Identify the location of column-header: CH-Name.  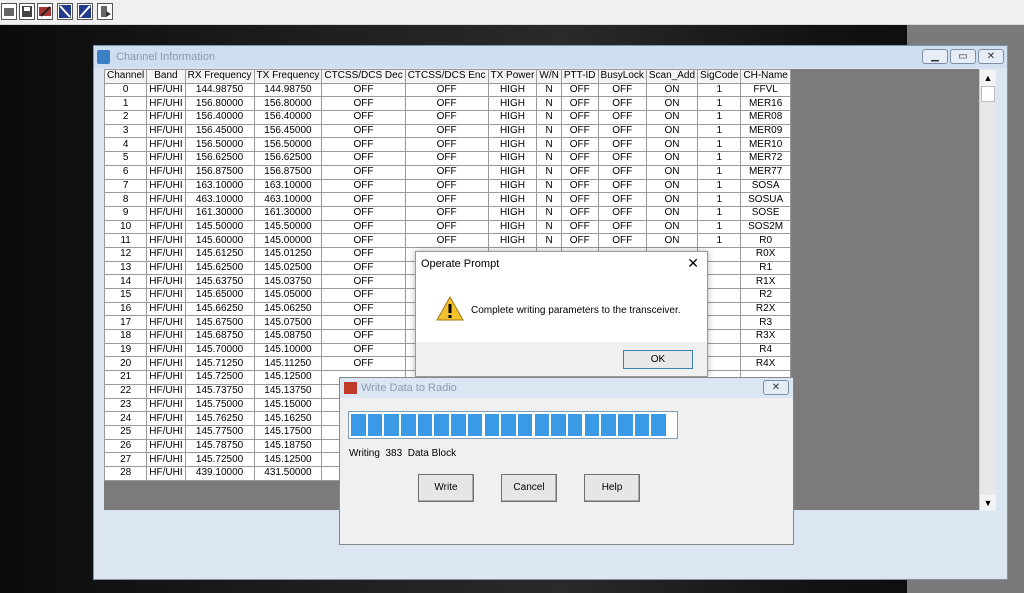
(765, 76).